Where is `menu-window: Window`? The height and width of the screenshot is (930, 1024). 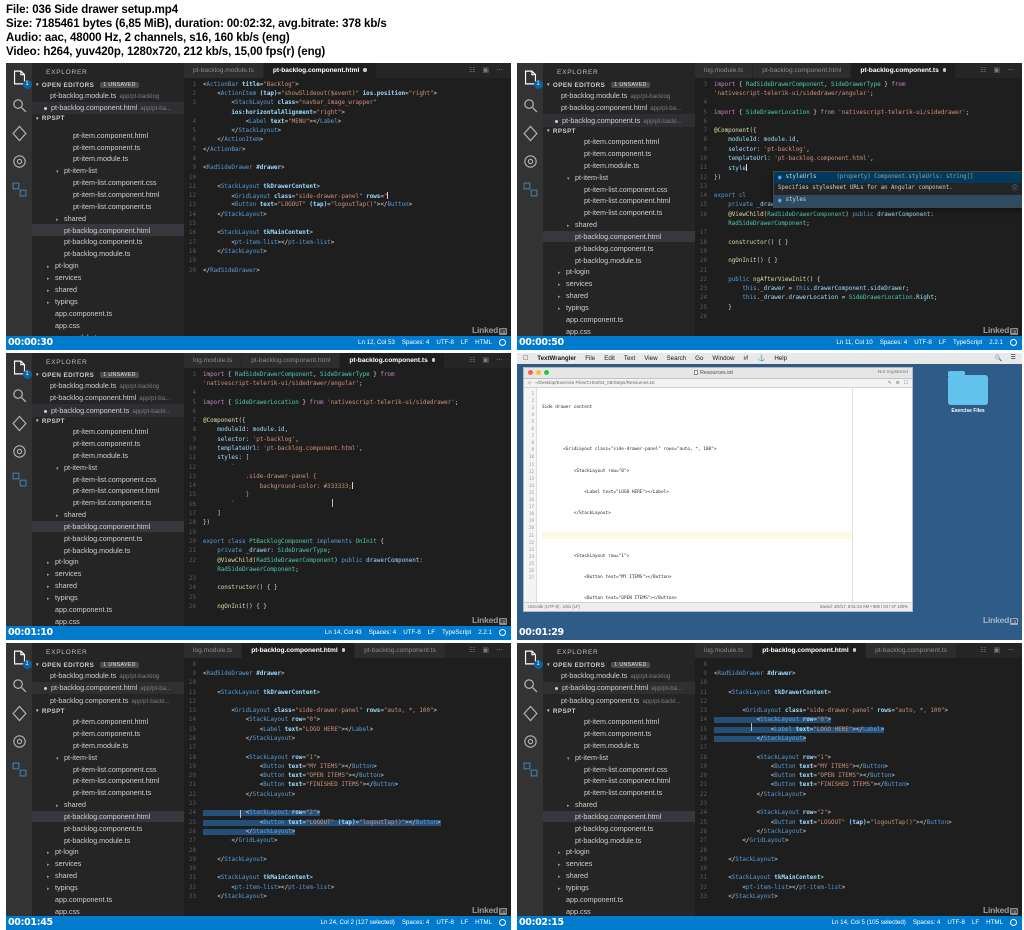 menu-window: Window is located at coordinates (723, 358).